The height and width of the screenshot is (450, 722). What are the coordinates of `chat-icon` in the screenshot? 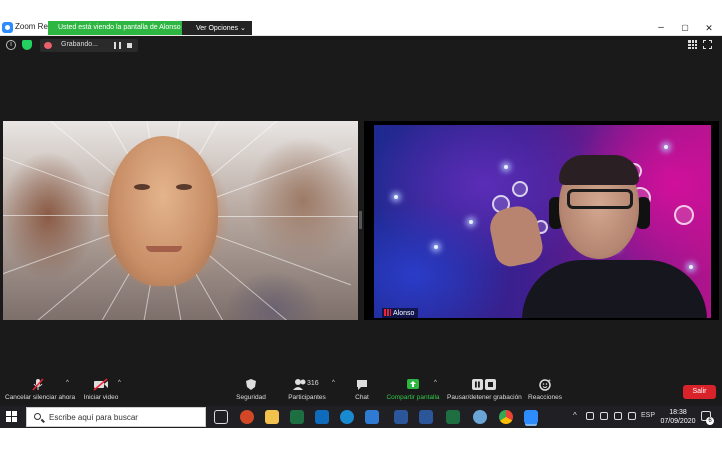 It's located at (362, 385).